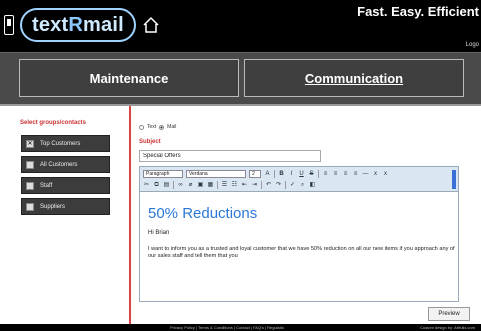 The width and height of the screenshot is (481, 331). I want to click on size-select: 2, so click(255, 174).